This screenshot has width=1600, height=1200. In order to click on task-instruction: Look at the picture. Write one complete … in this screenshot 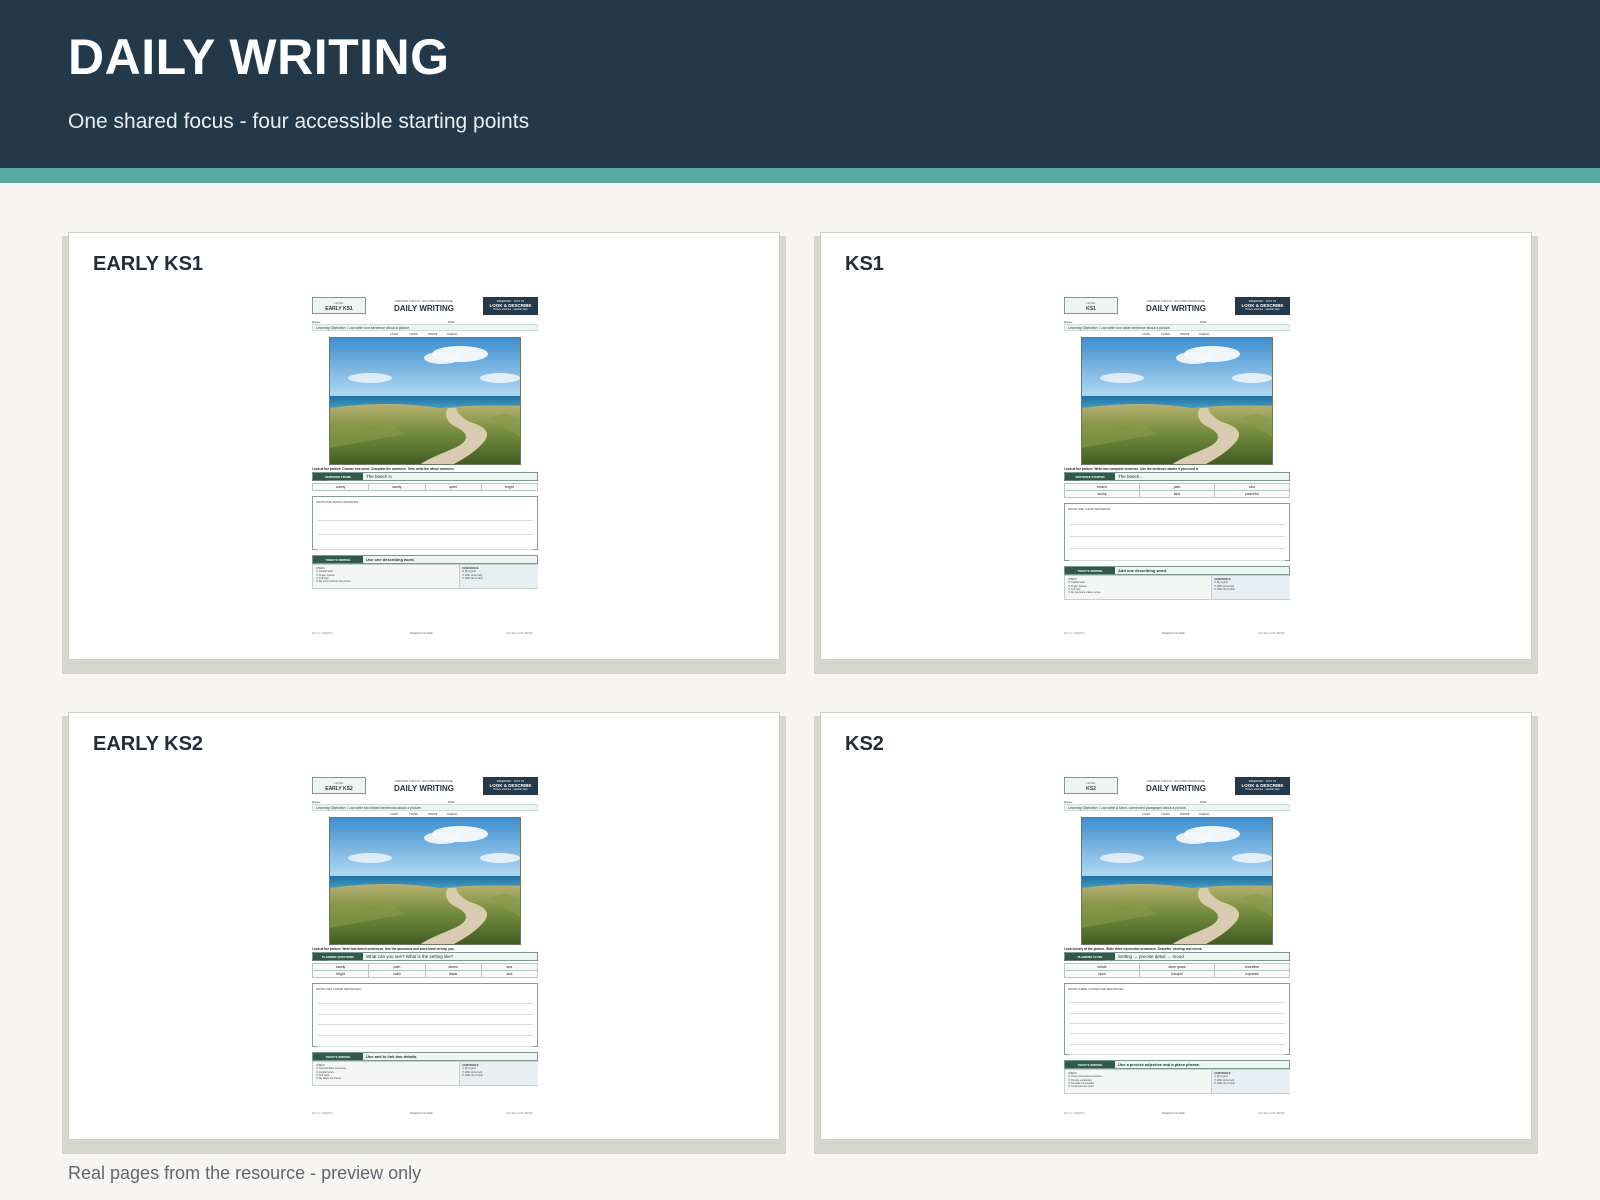, I will do `click(1131, 469)`.